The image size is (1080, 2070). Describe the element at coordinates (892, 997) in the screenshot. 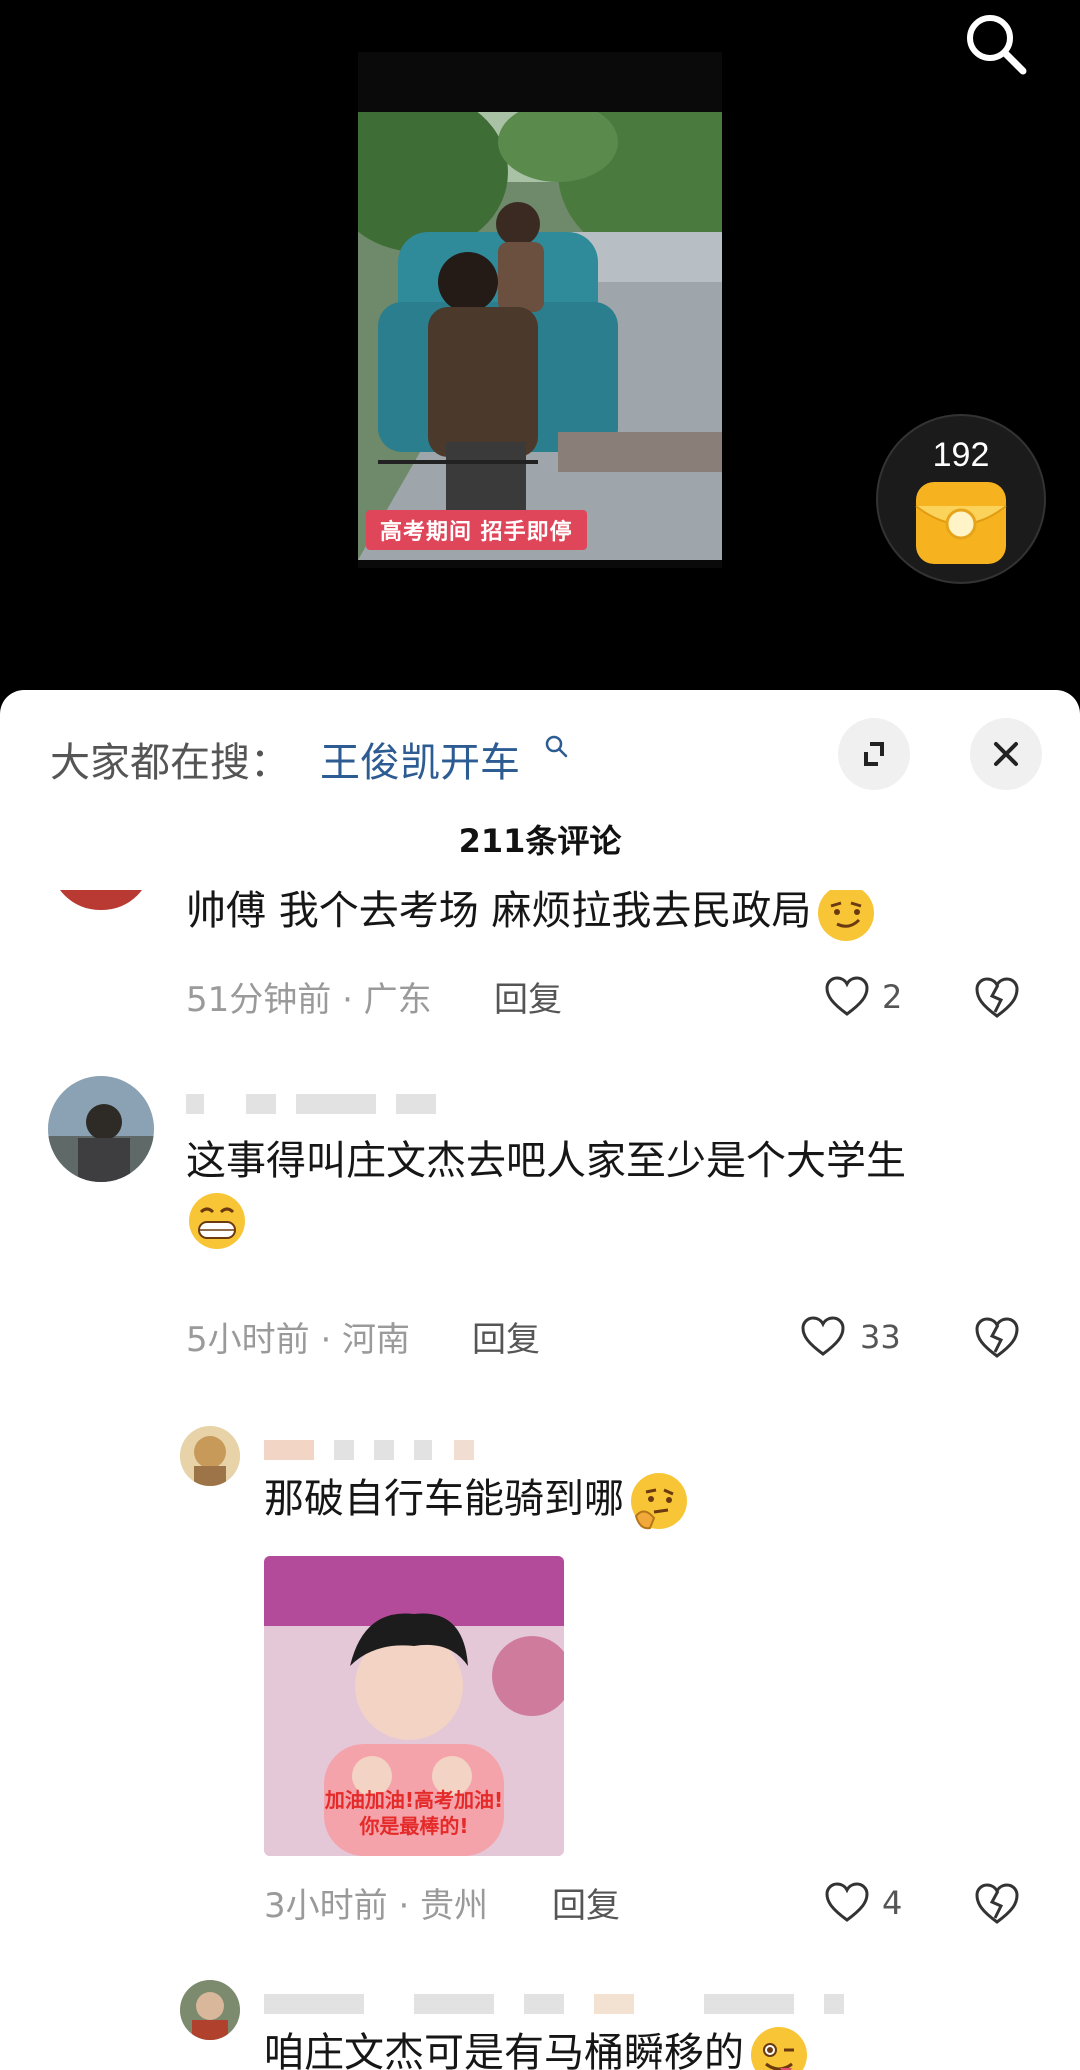

I see `like-count: 2` at that location.